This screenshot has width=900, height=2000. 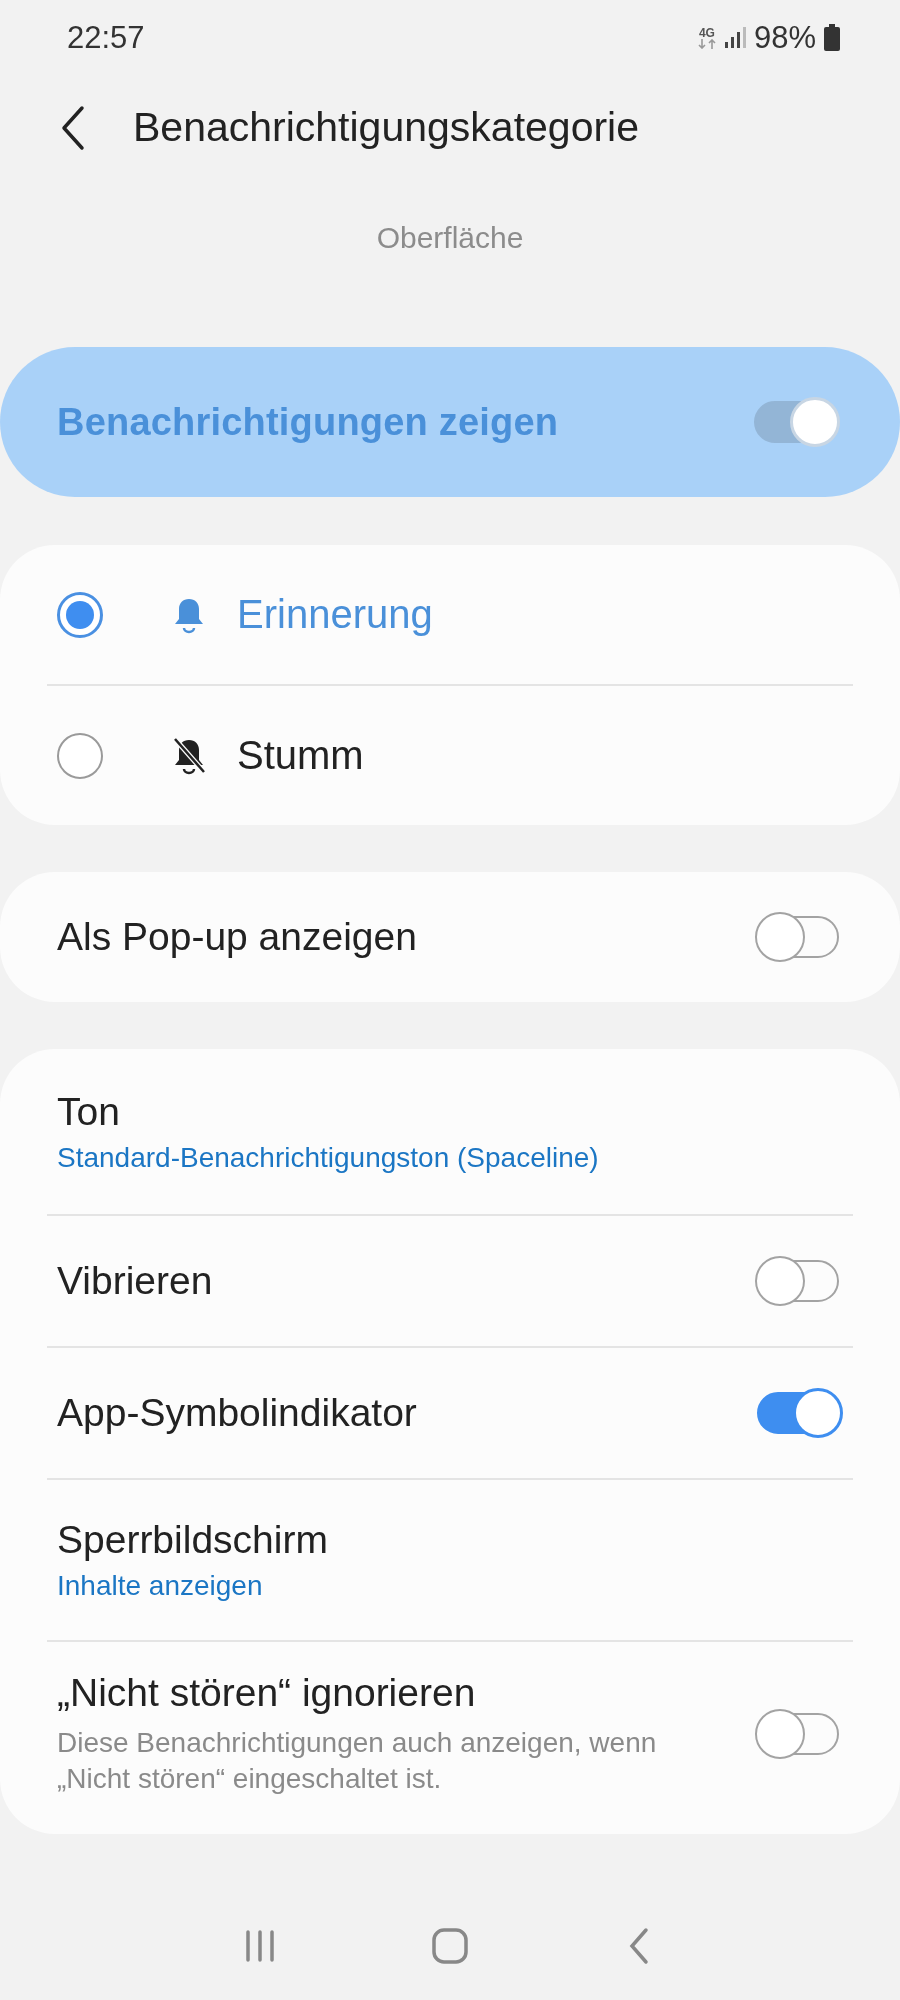 I want to click on battery-percent: 98%, so click(x=784, y=37).